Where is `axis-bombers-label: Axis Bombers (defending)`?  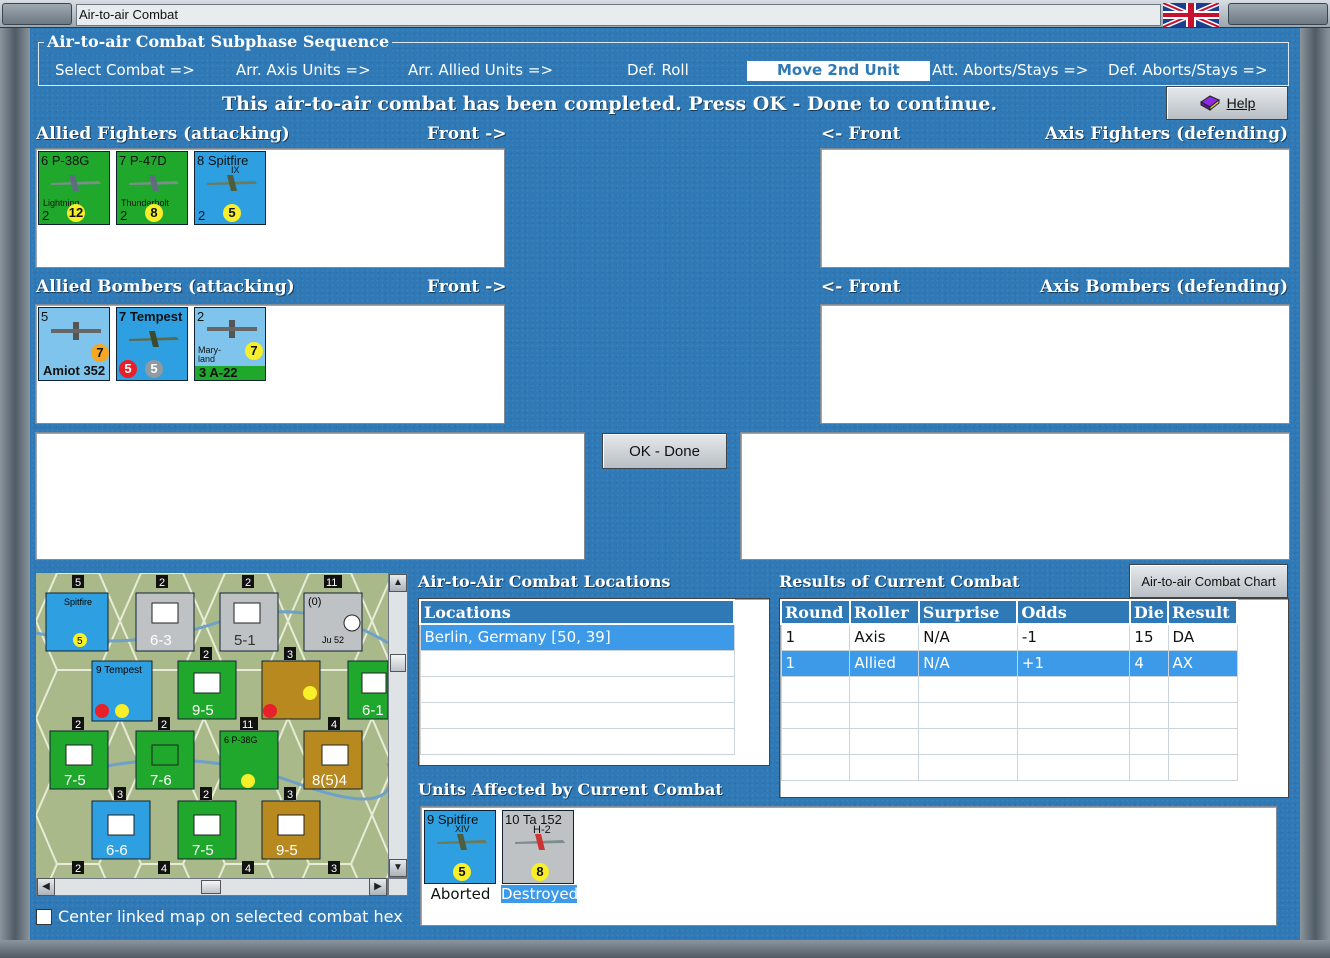
axis-bombers-label: Axis Bombers (defending) is located at coordinates (1164, 287).